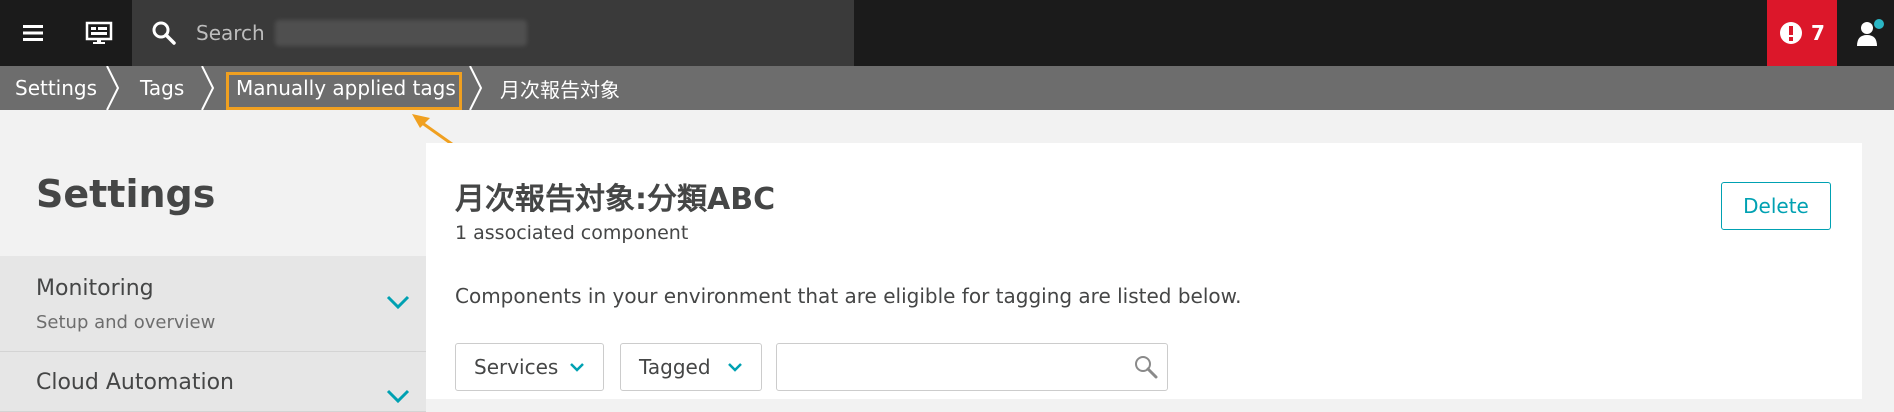 Image resolution: width=1894 pixels, height=412 pixels. What do you see at coordinates (213, 304) in the screenshot?
I see `sidebar-item-monitoring: Monitoring Setup and overview` at bounding box center [213, 304].